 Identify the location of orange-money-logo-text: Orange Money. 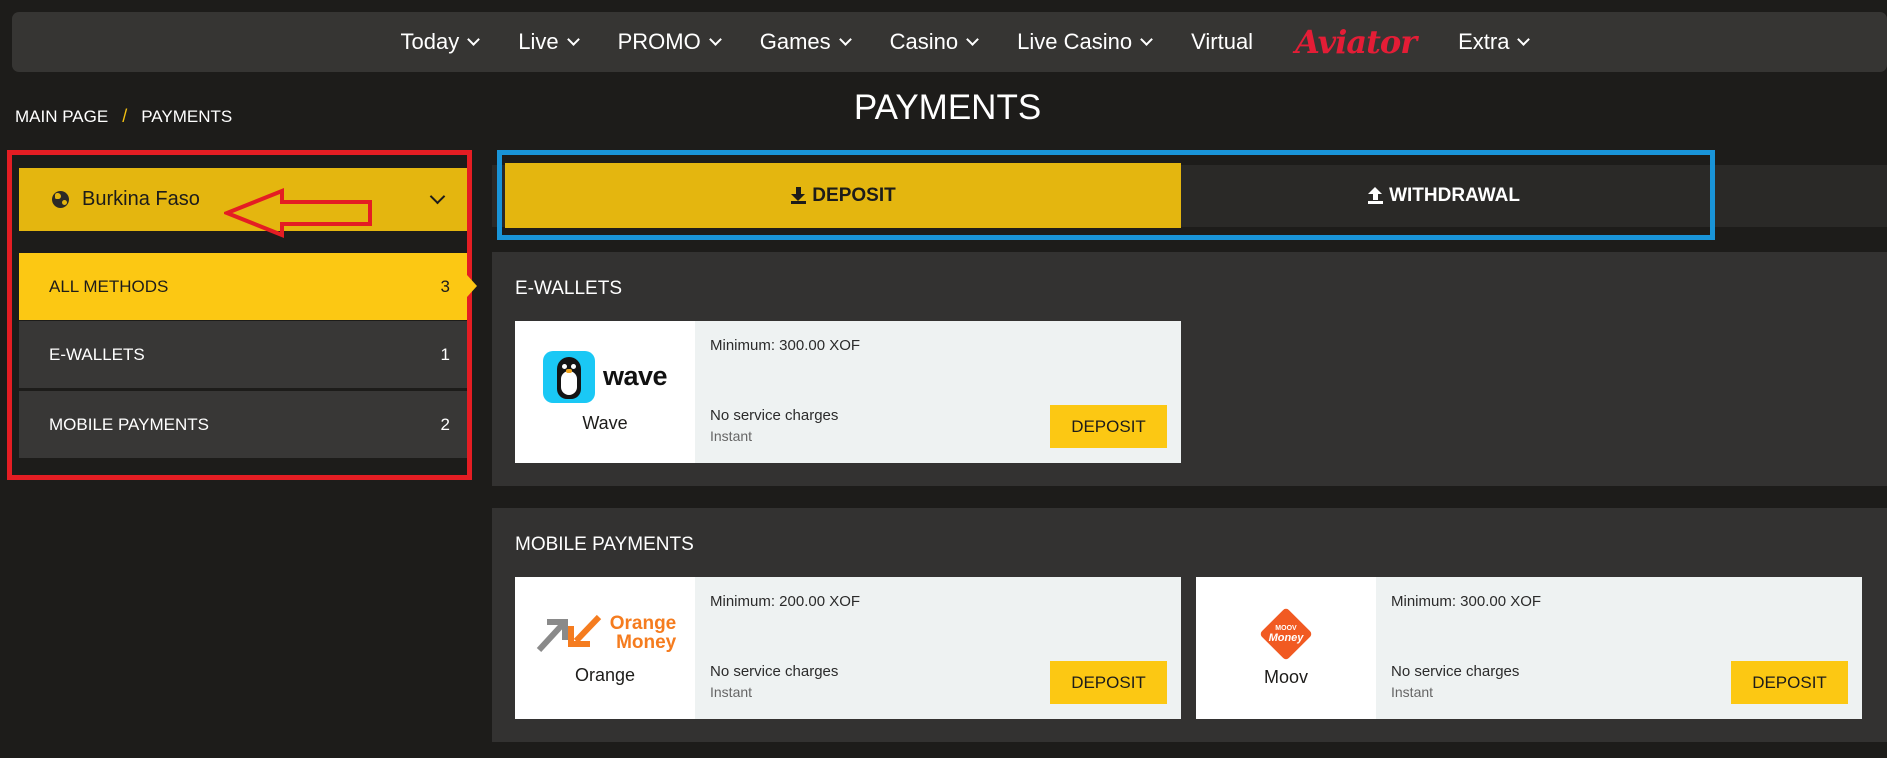
(643, 633).